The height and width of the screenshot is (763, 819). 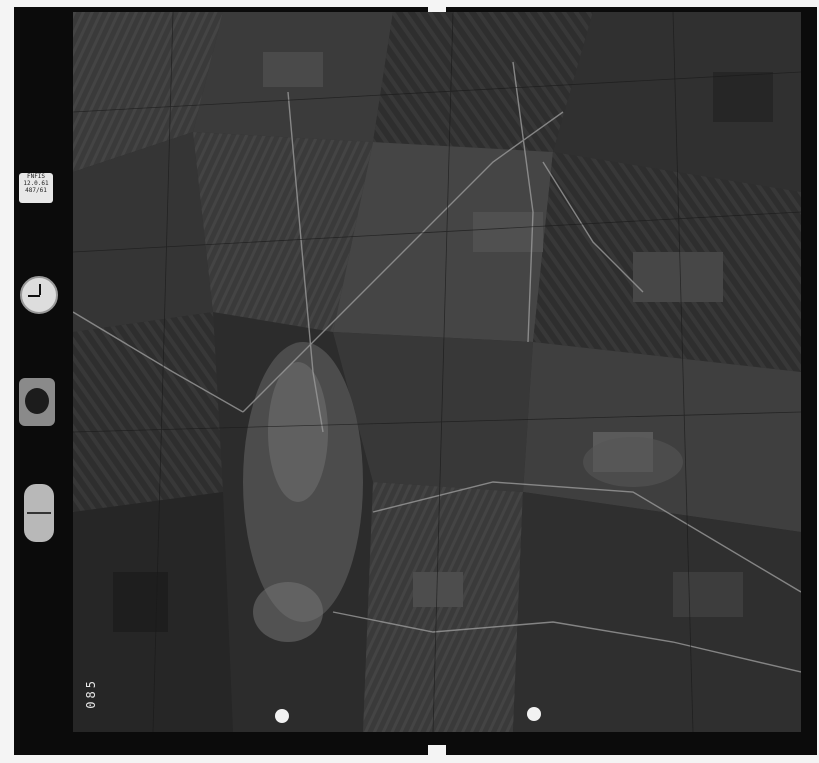 I want to click on annotation-line: 12.0.61, so click(x=36, y=183).